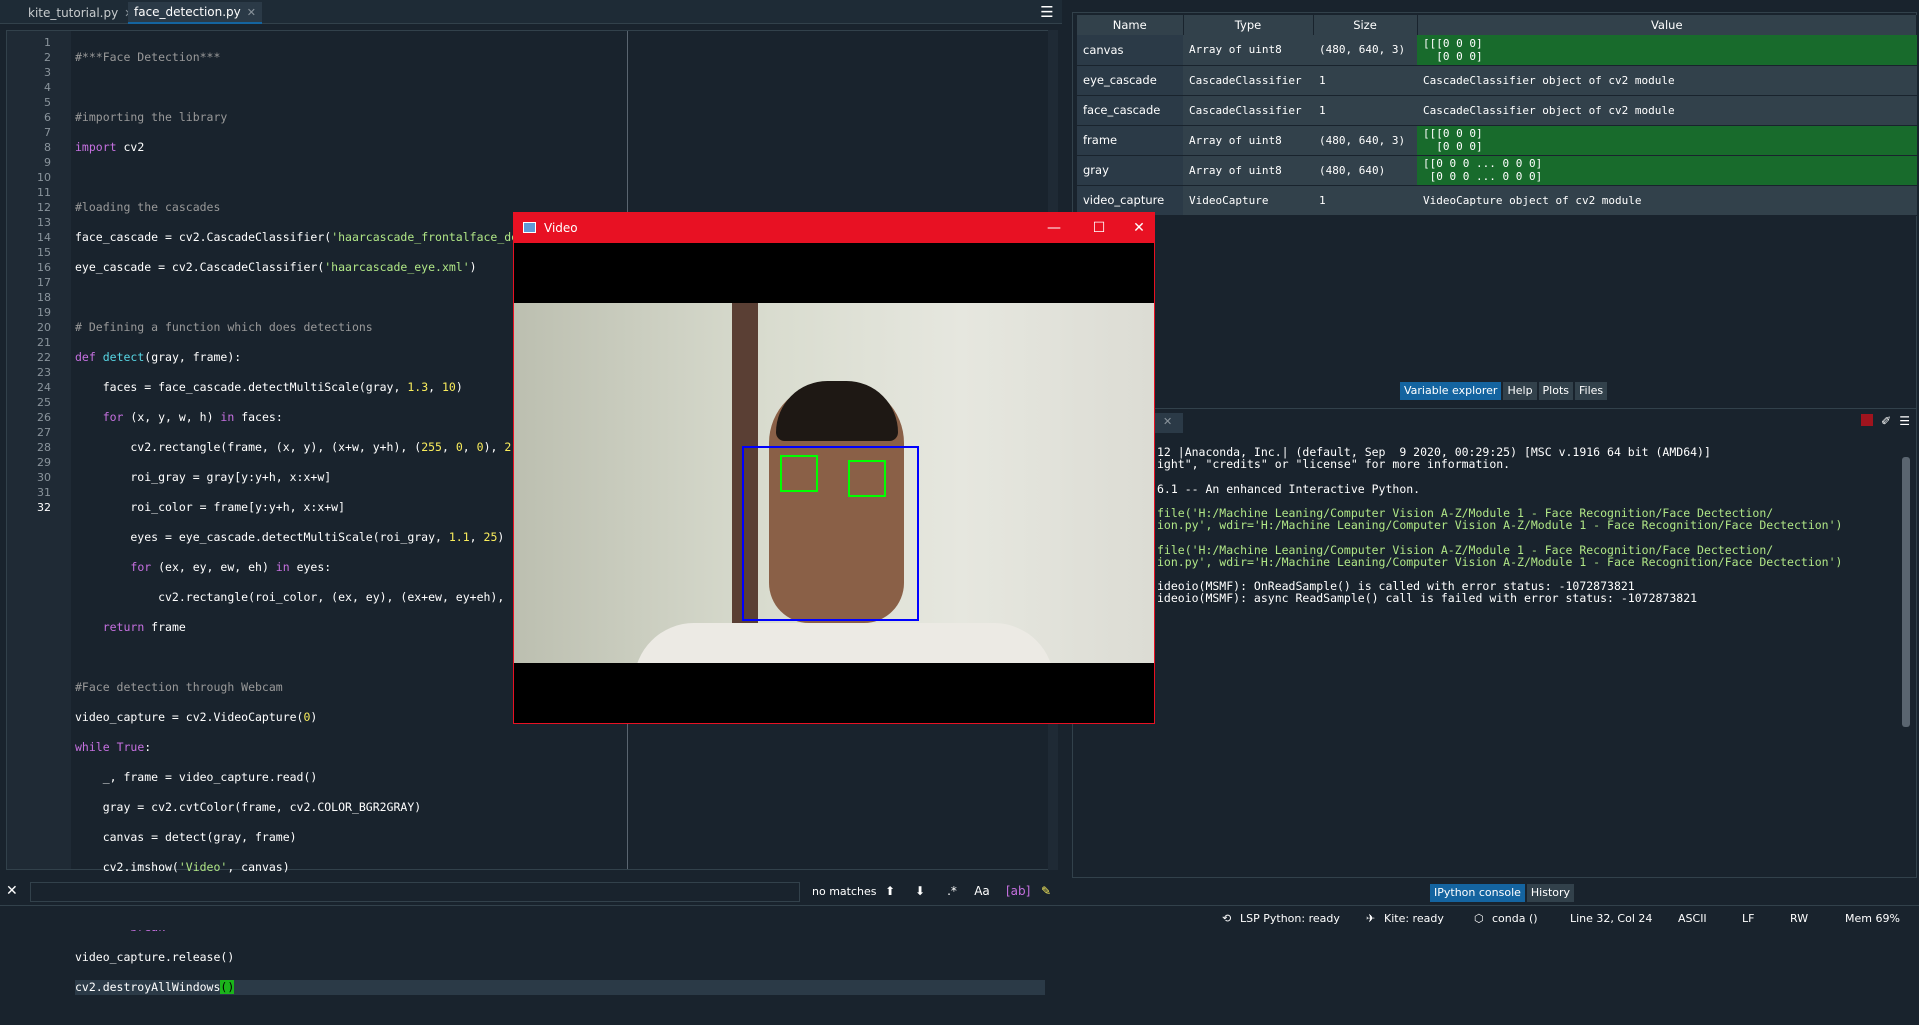  What do you see at coordinates (1799, 918) in the screenshot?
I see `file-mode: RW` at bounding box center [1799, 918].